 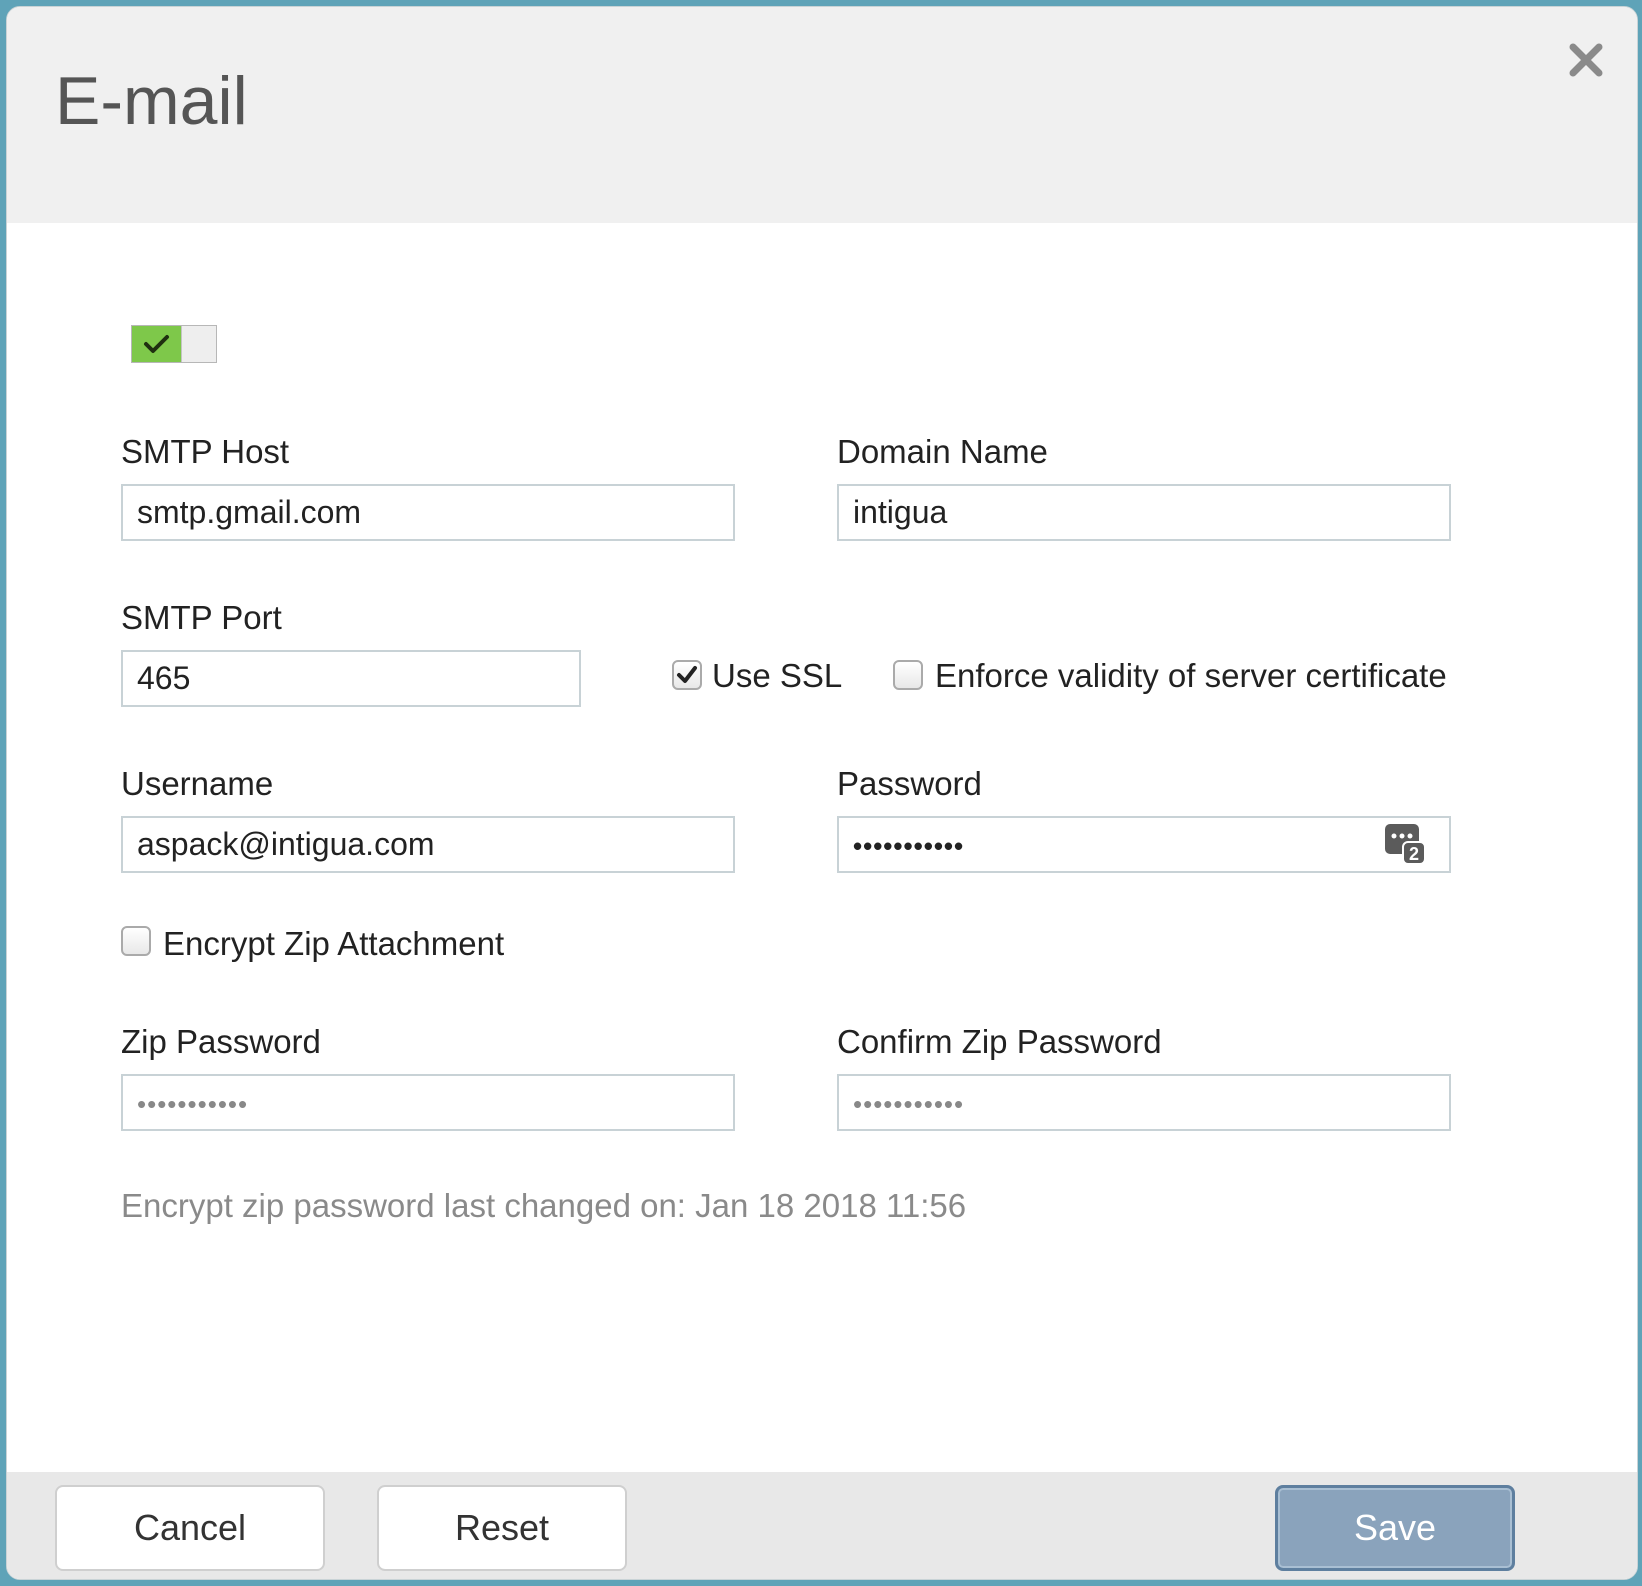 I want to click on enforce-certificate-checkbox, so click(x=908, y=675).